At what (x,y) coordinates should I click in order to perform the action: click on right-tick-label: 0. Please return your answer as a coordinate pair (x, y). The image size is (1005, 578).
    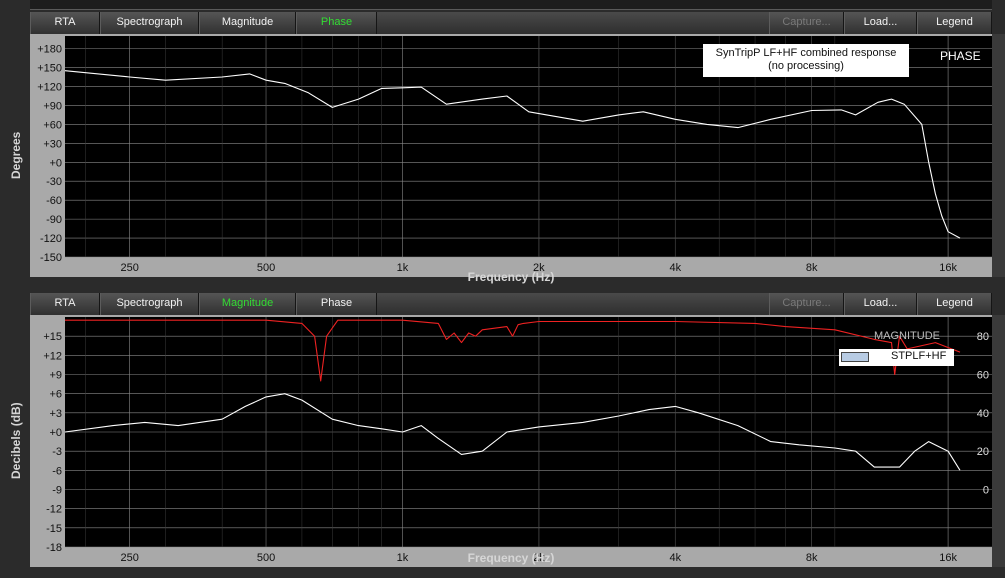
    Looking at the image, I should click on (986, 491).